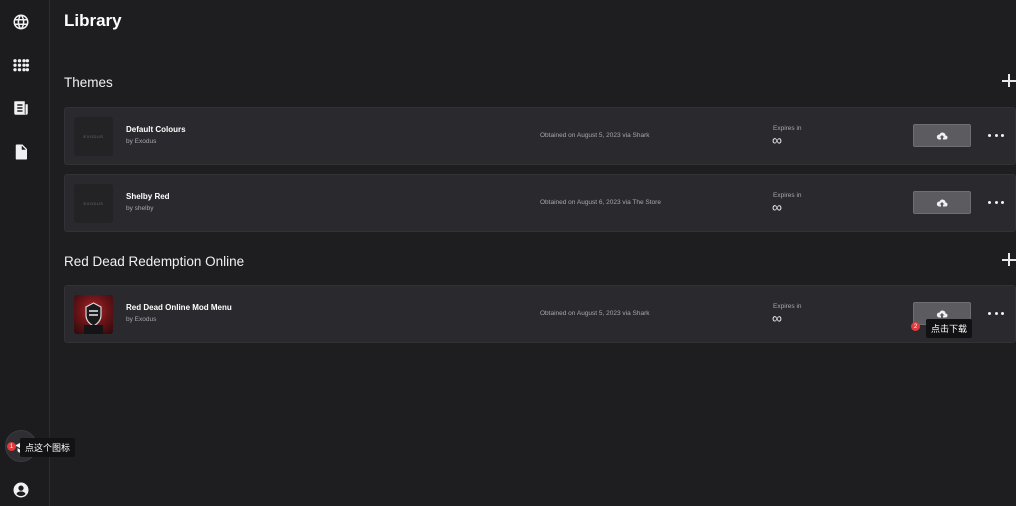 The width and height of the screenshot is (1016, 506). What do you see at coordinates (148, 196) in the screenshot?
I see `item-name: Shelby Red` at bounding box center [148, 196].